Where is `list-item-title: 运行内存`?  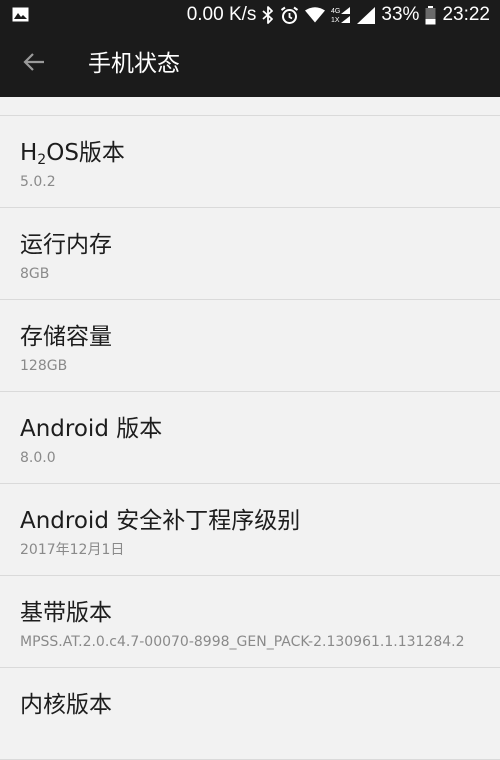 list-item-title: 运行内存 is located at coordinates (66, 245).